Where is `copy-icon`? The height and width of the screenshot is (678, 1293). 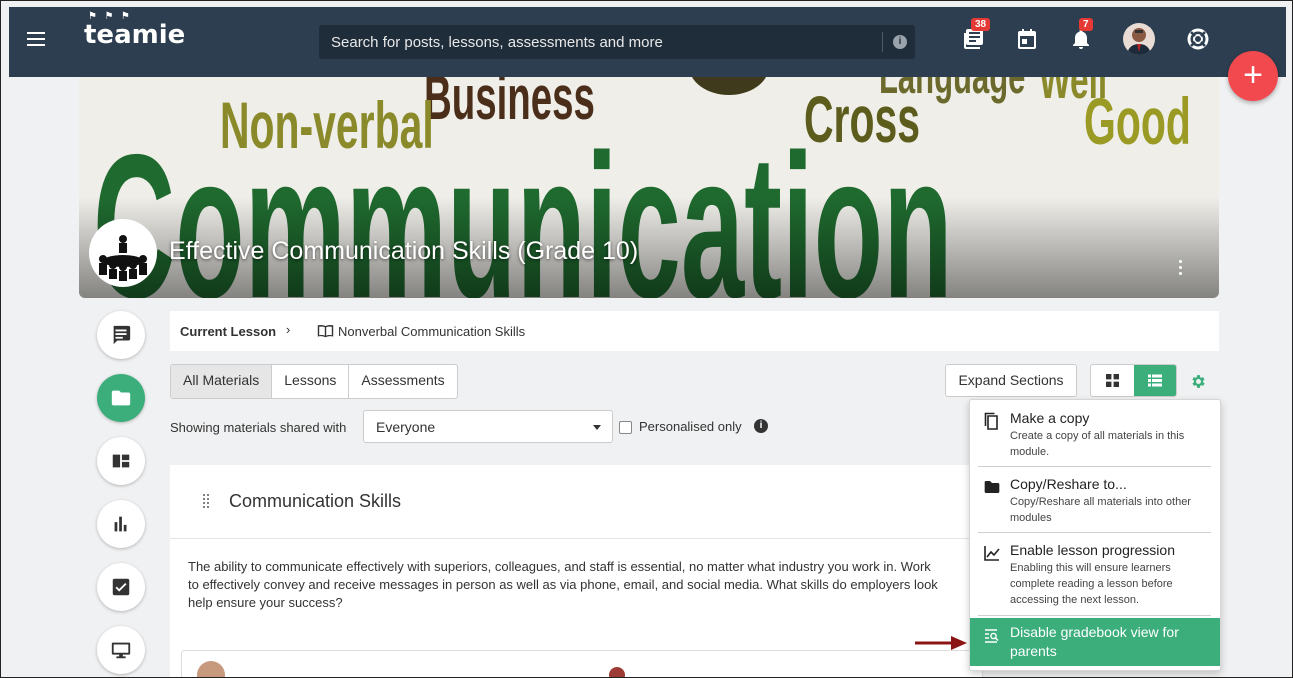 copy-icon is located at coordinates (991, 421).